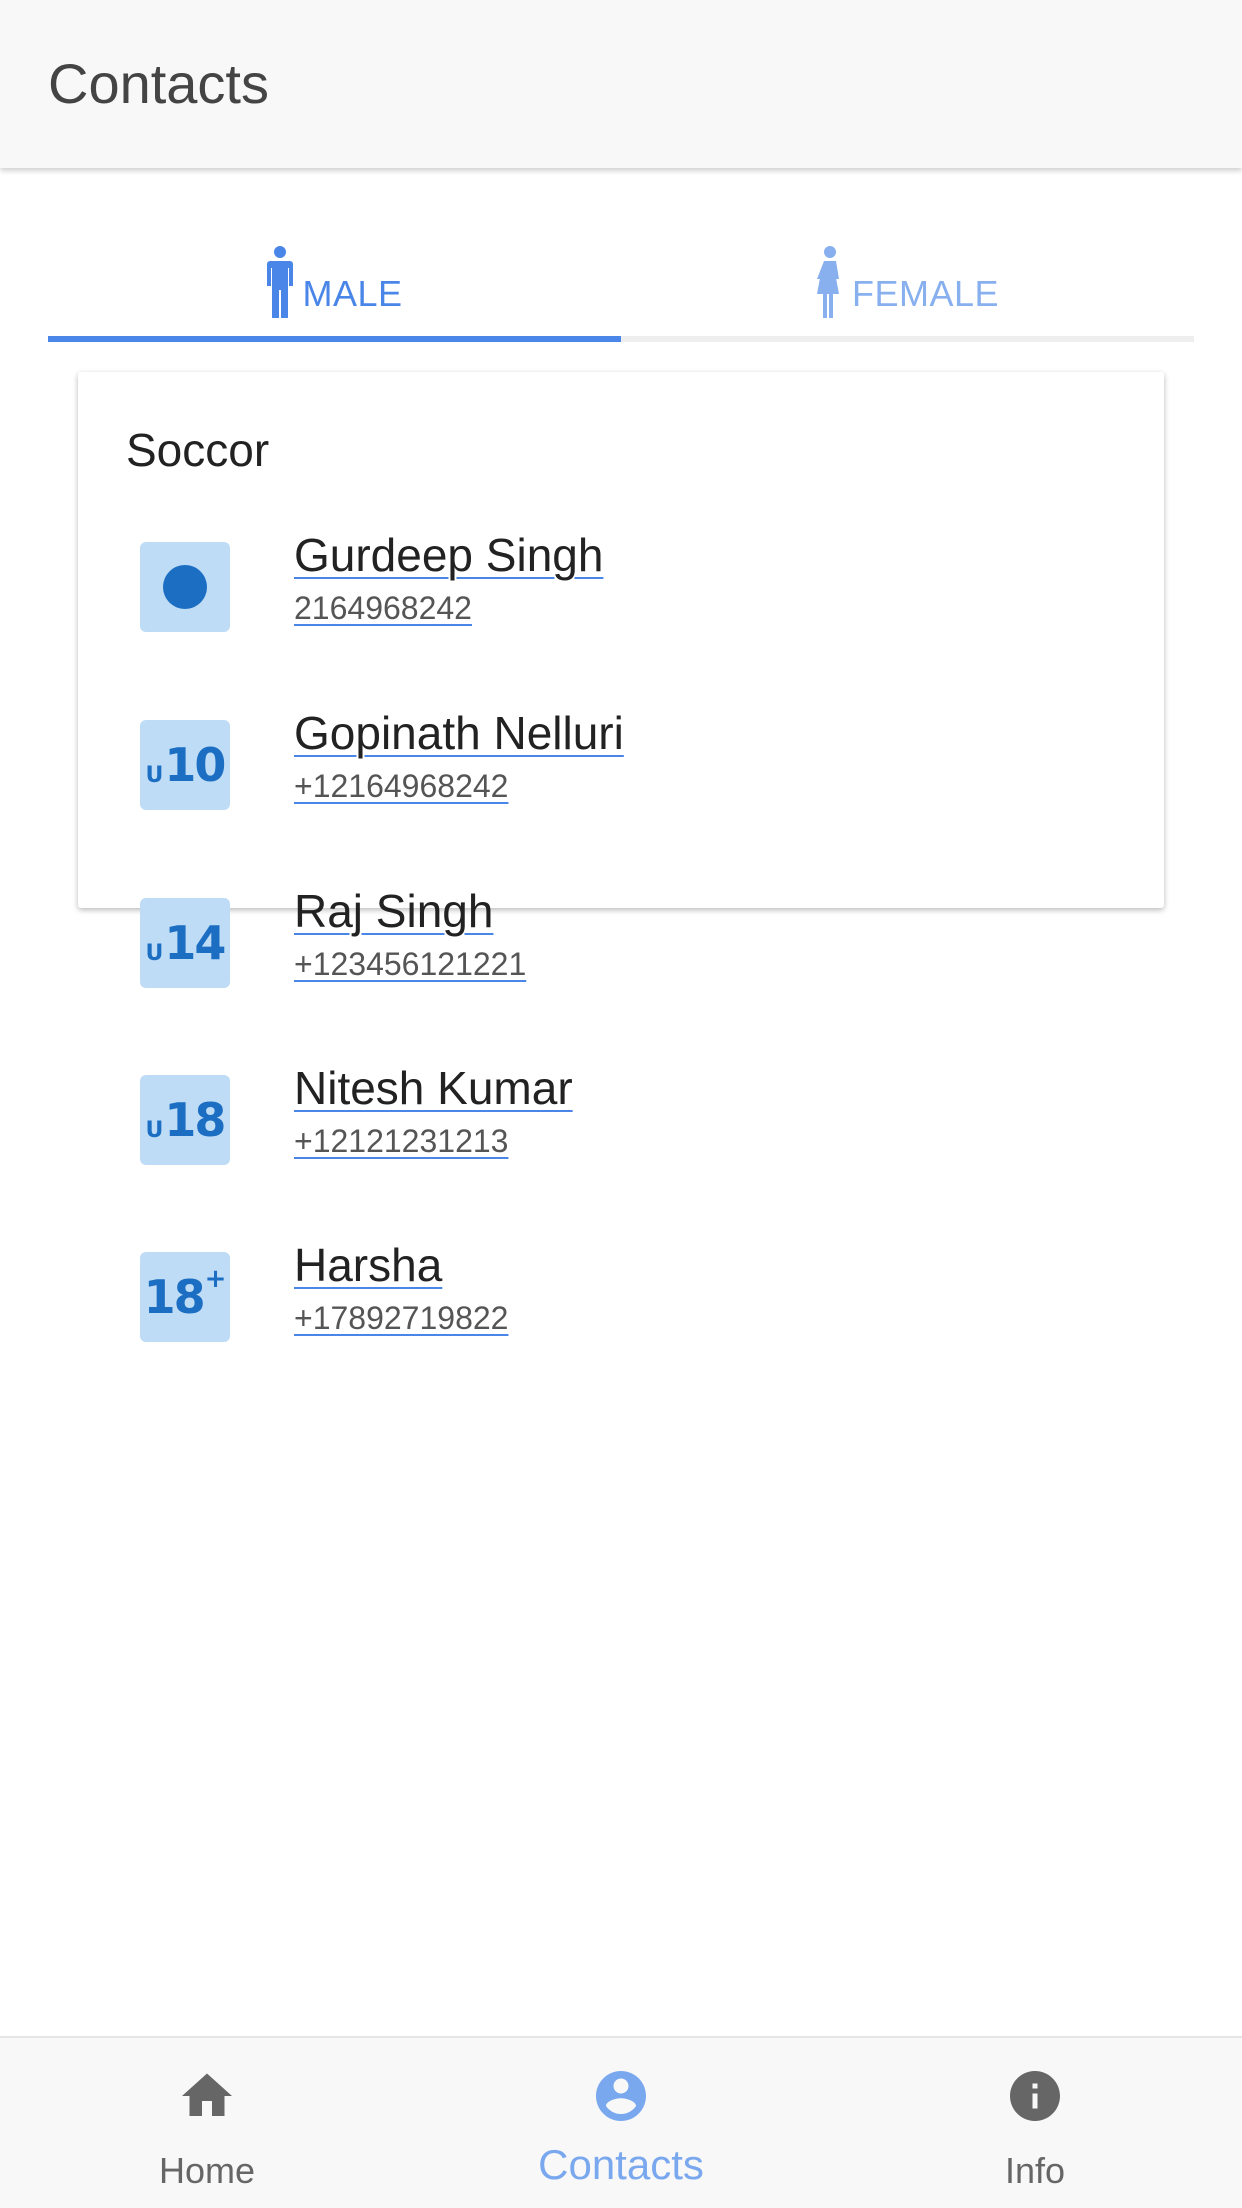 The height and width of the screenshot is (2208, 1242). Describe the element at coordinates (621, 1143) in the screenshot. I see `list-item: U 18 Nitesh Kumar +12121231213` at that location.